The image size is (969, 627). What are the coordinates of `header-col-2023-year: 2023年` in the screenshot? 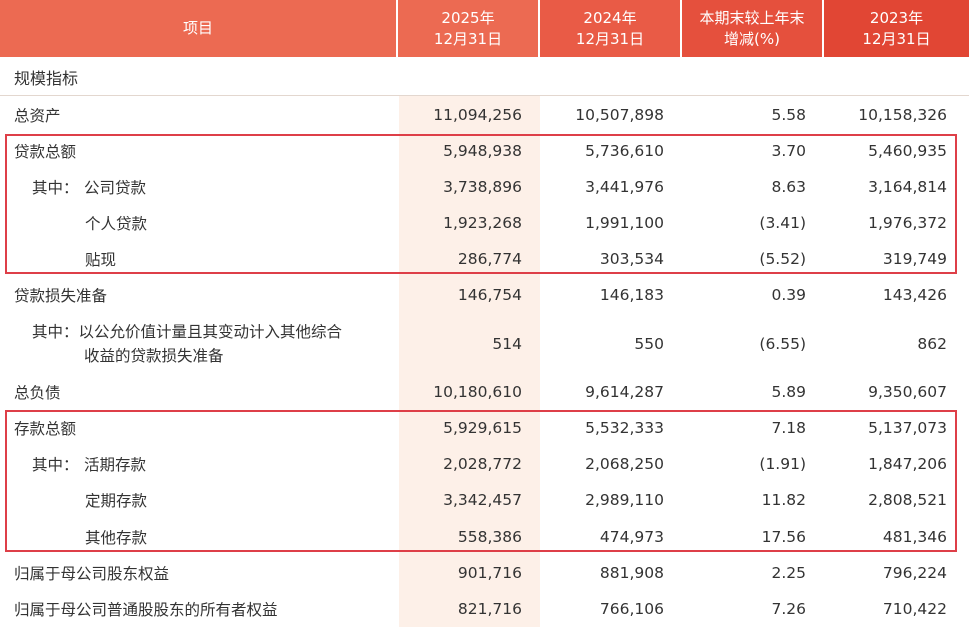 It's located at (896, 17).